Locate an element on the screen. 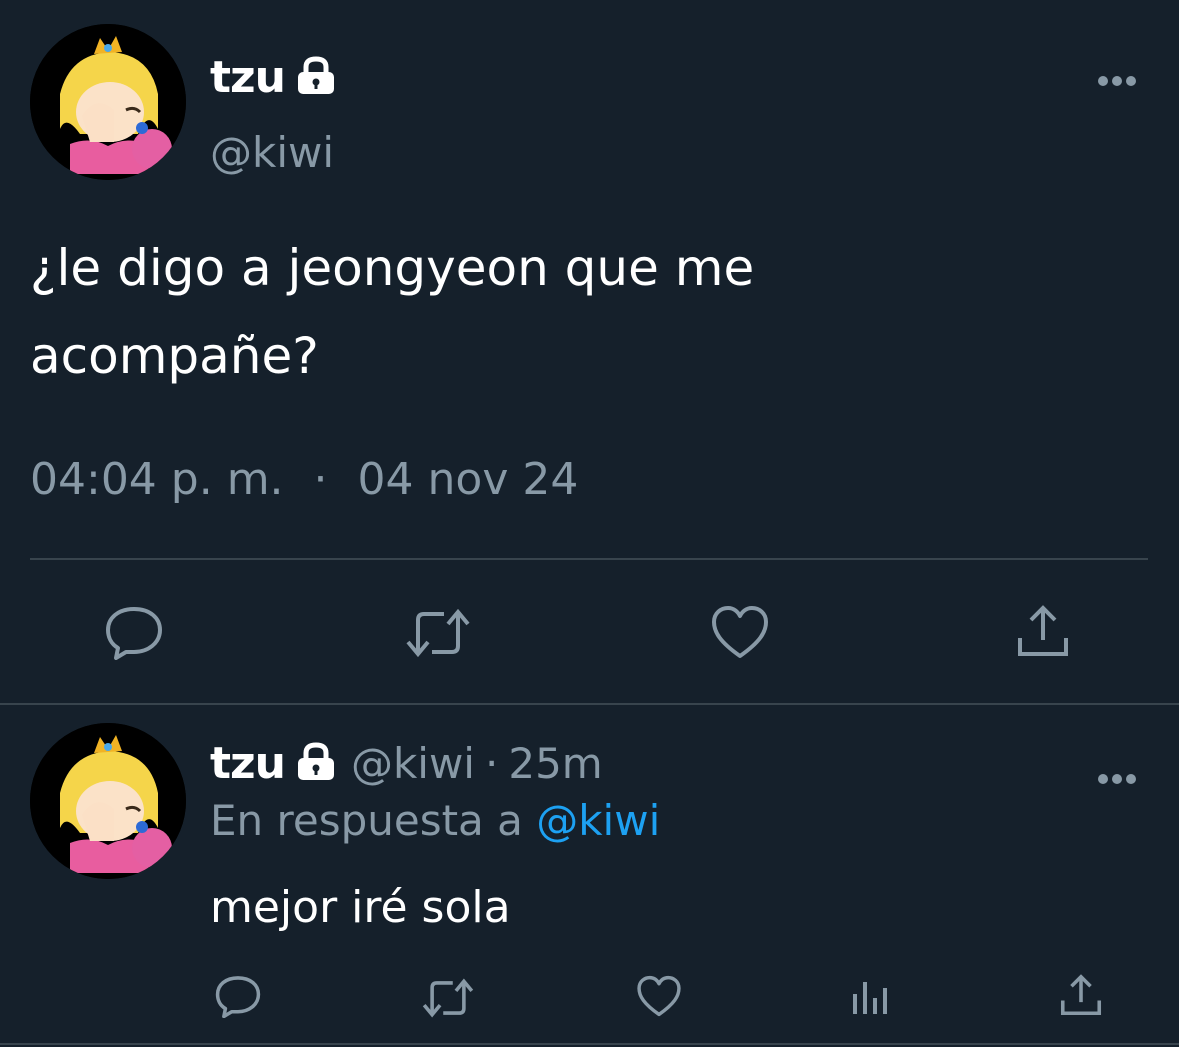 This screenshot has height=1047, width=1179. reply-context: En respuesta a @kiwi is located at coordinates (435, 821).